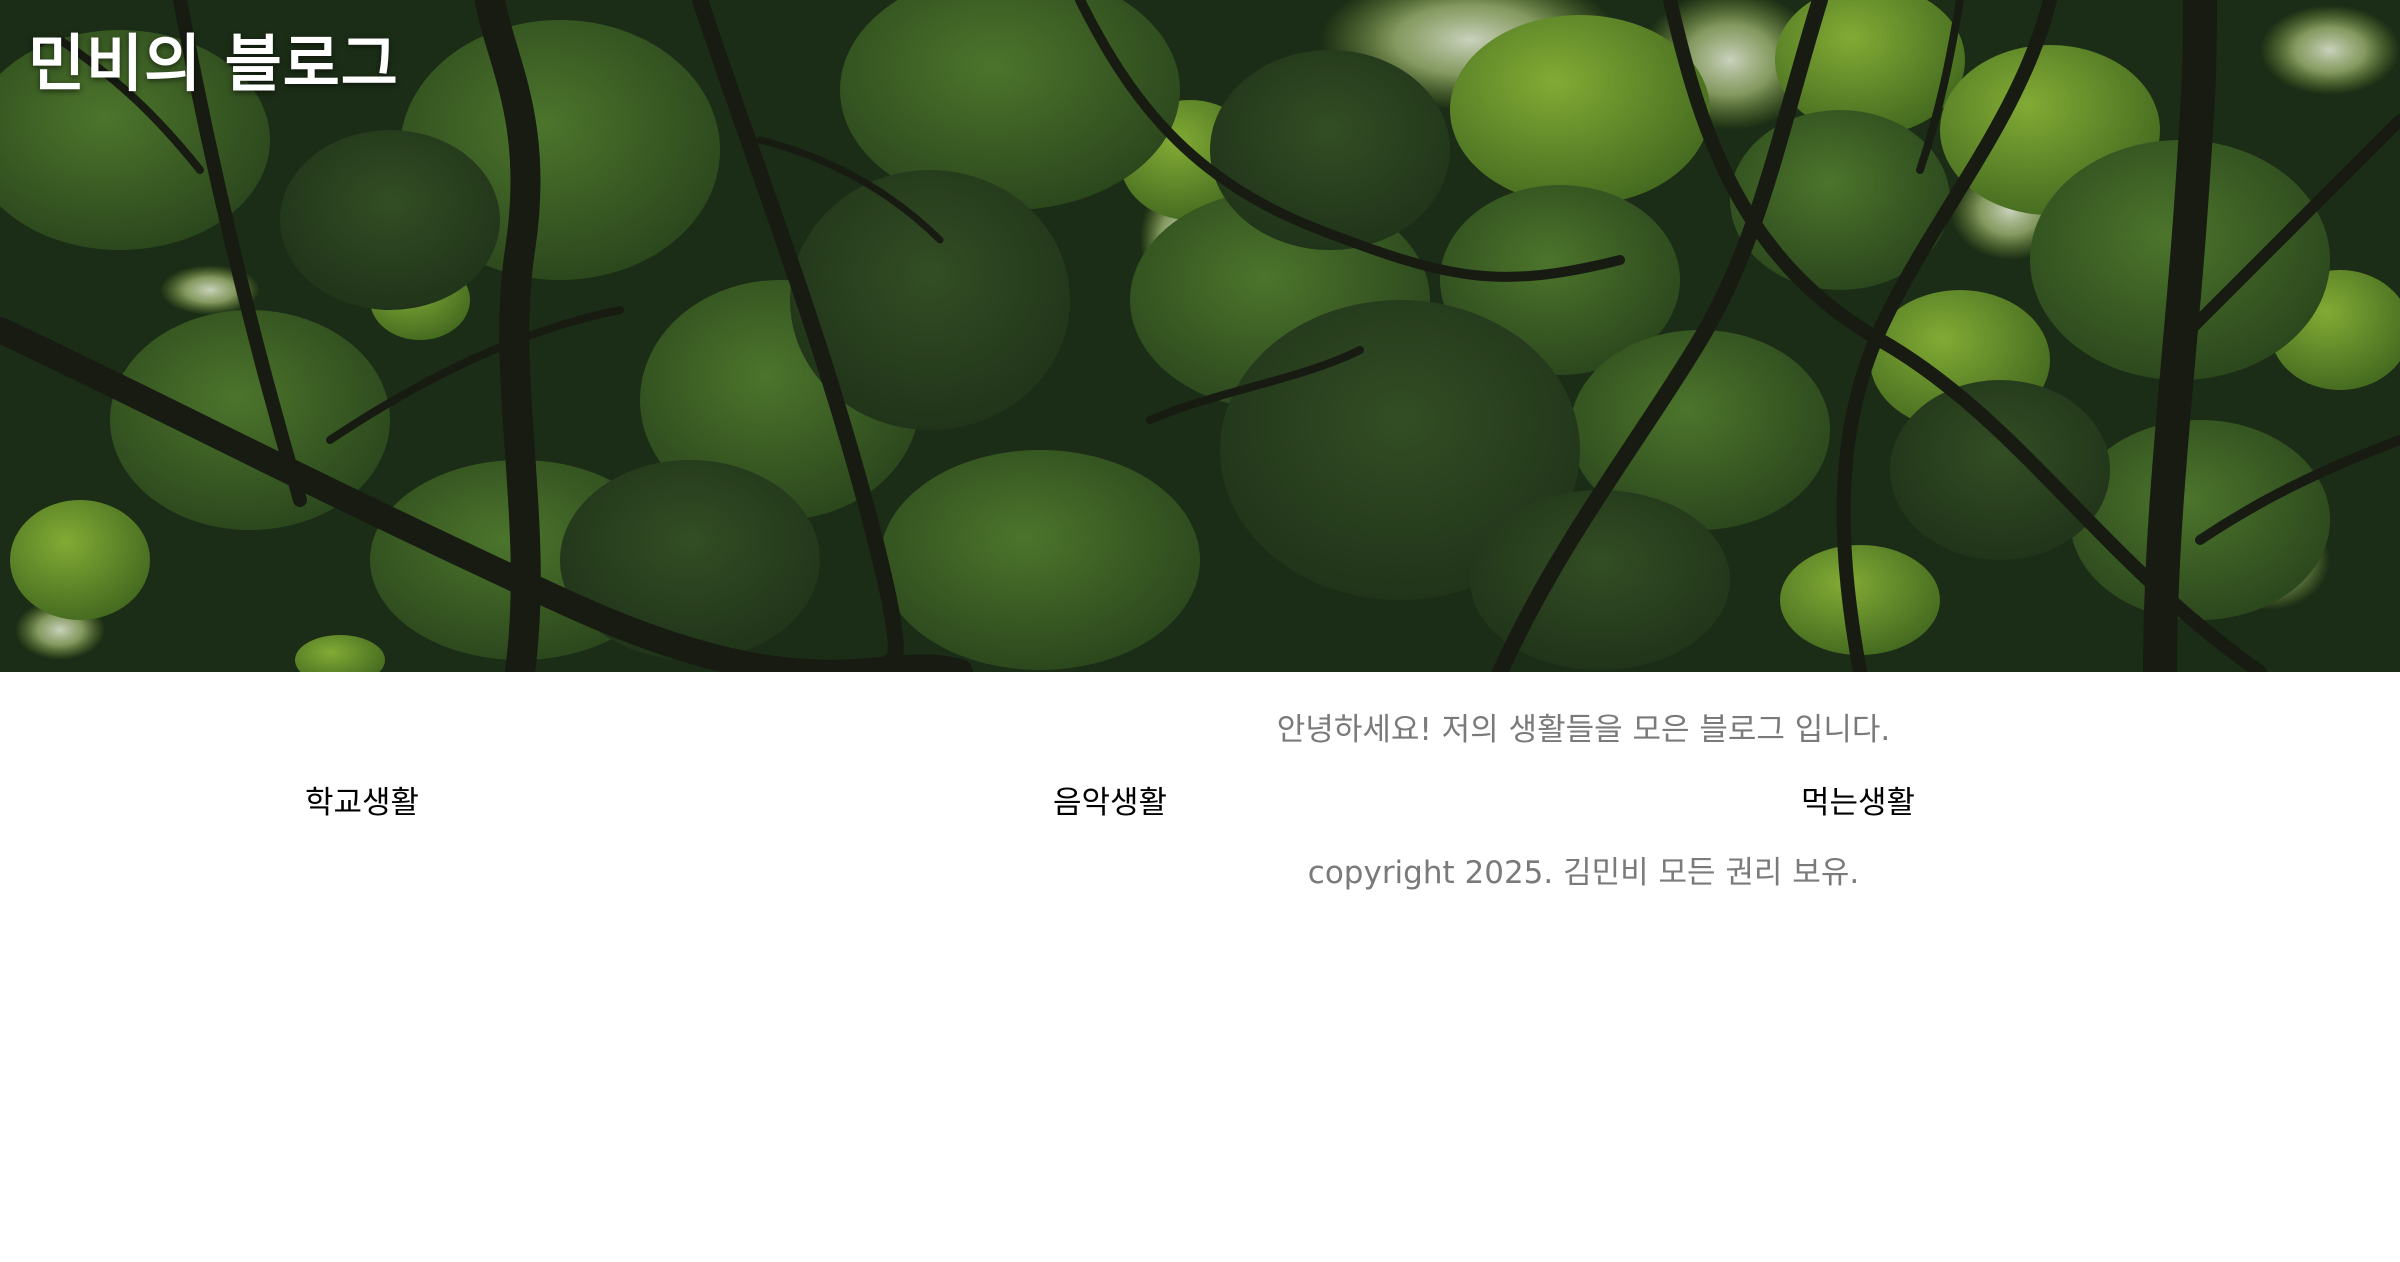 Image resolution: width=2400 pixels, height=1262 pixels. What do you see at coordinates (1858, 803) in the screenshot?
I see `nav-item-eating-life: 먹는생활` at bounding box center [1858, 803].